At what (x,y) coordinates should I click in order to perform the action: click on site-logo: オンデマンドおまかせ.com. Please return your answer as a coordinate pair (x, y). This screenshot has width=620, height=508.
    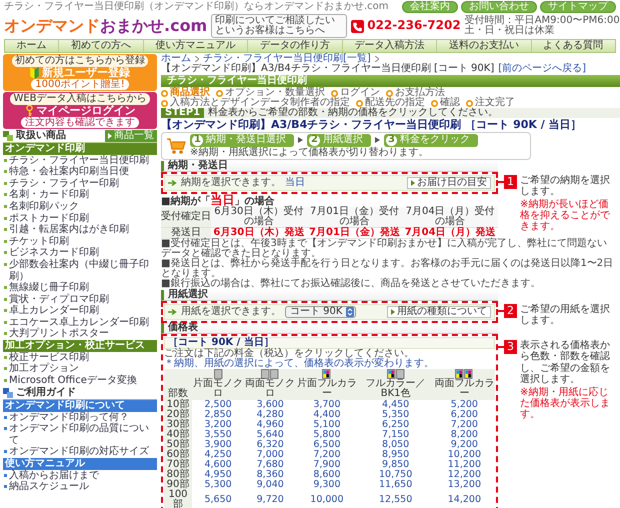
    Looking at the image, I should click on (106, 26).